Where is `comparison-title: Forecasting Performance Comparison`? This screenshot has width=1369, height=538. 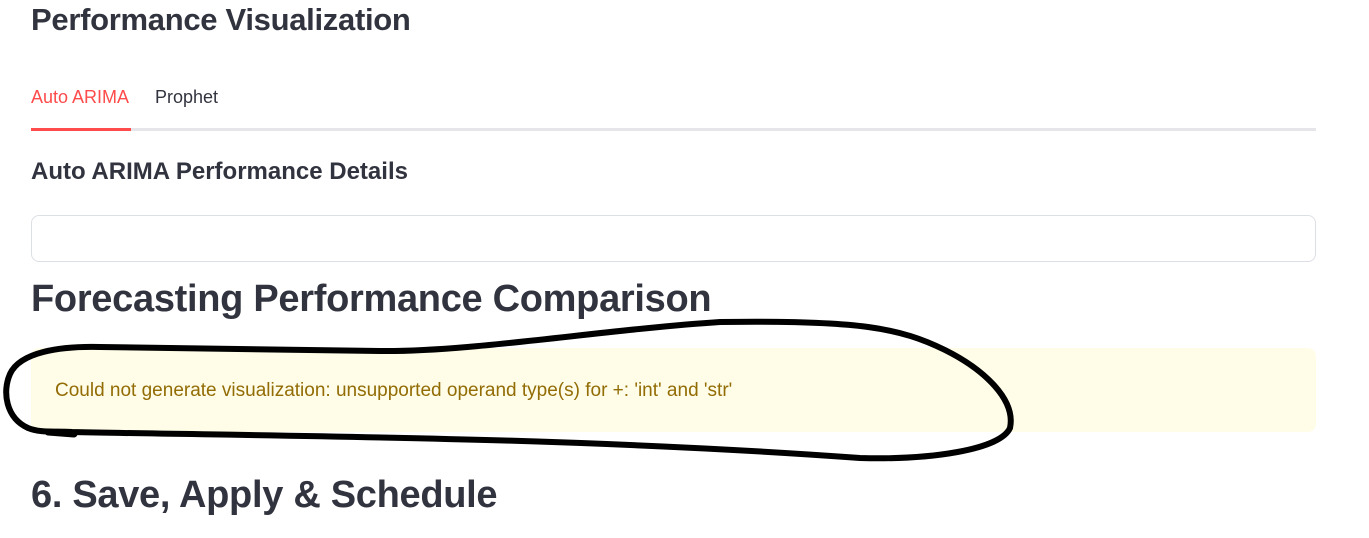
comparison-title: Forecasting Performance Comparison is located at coordinates (371, 299).